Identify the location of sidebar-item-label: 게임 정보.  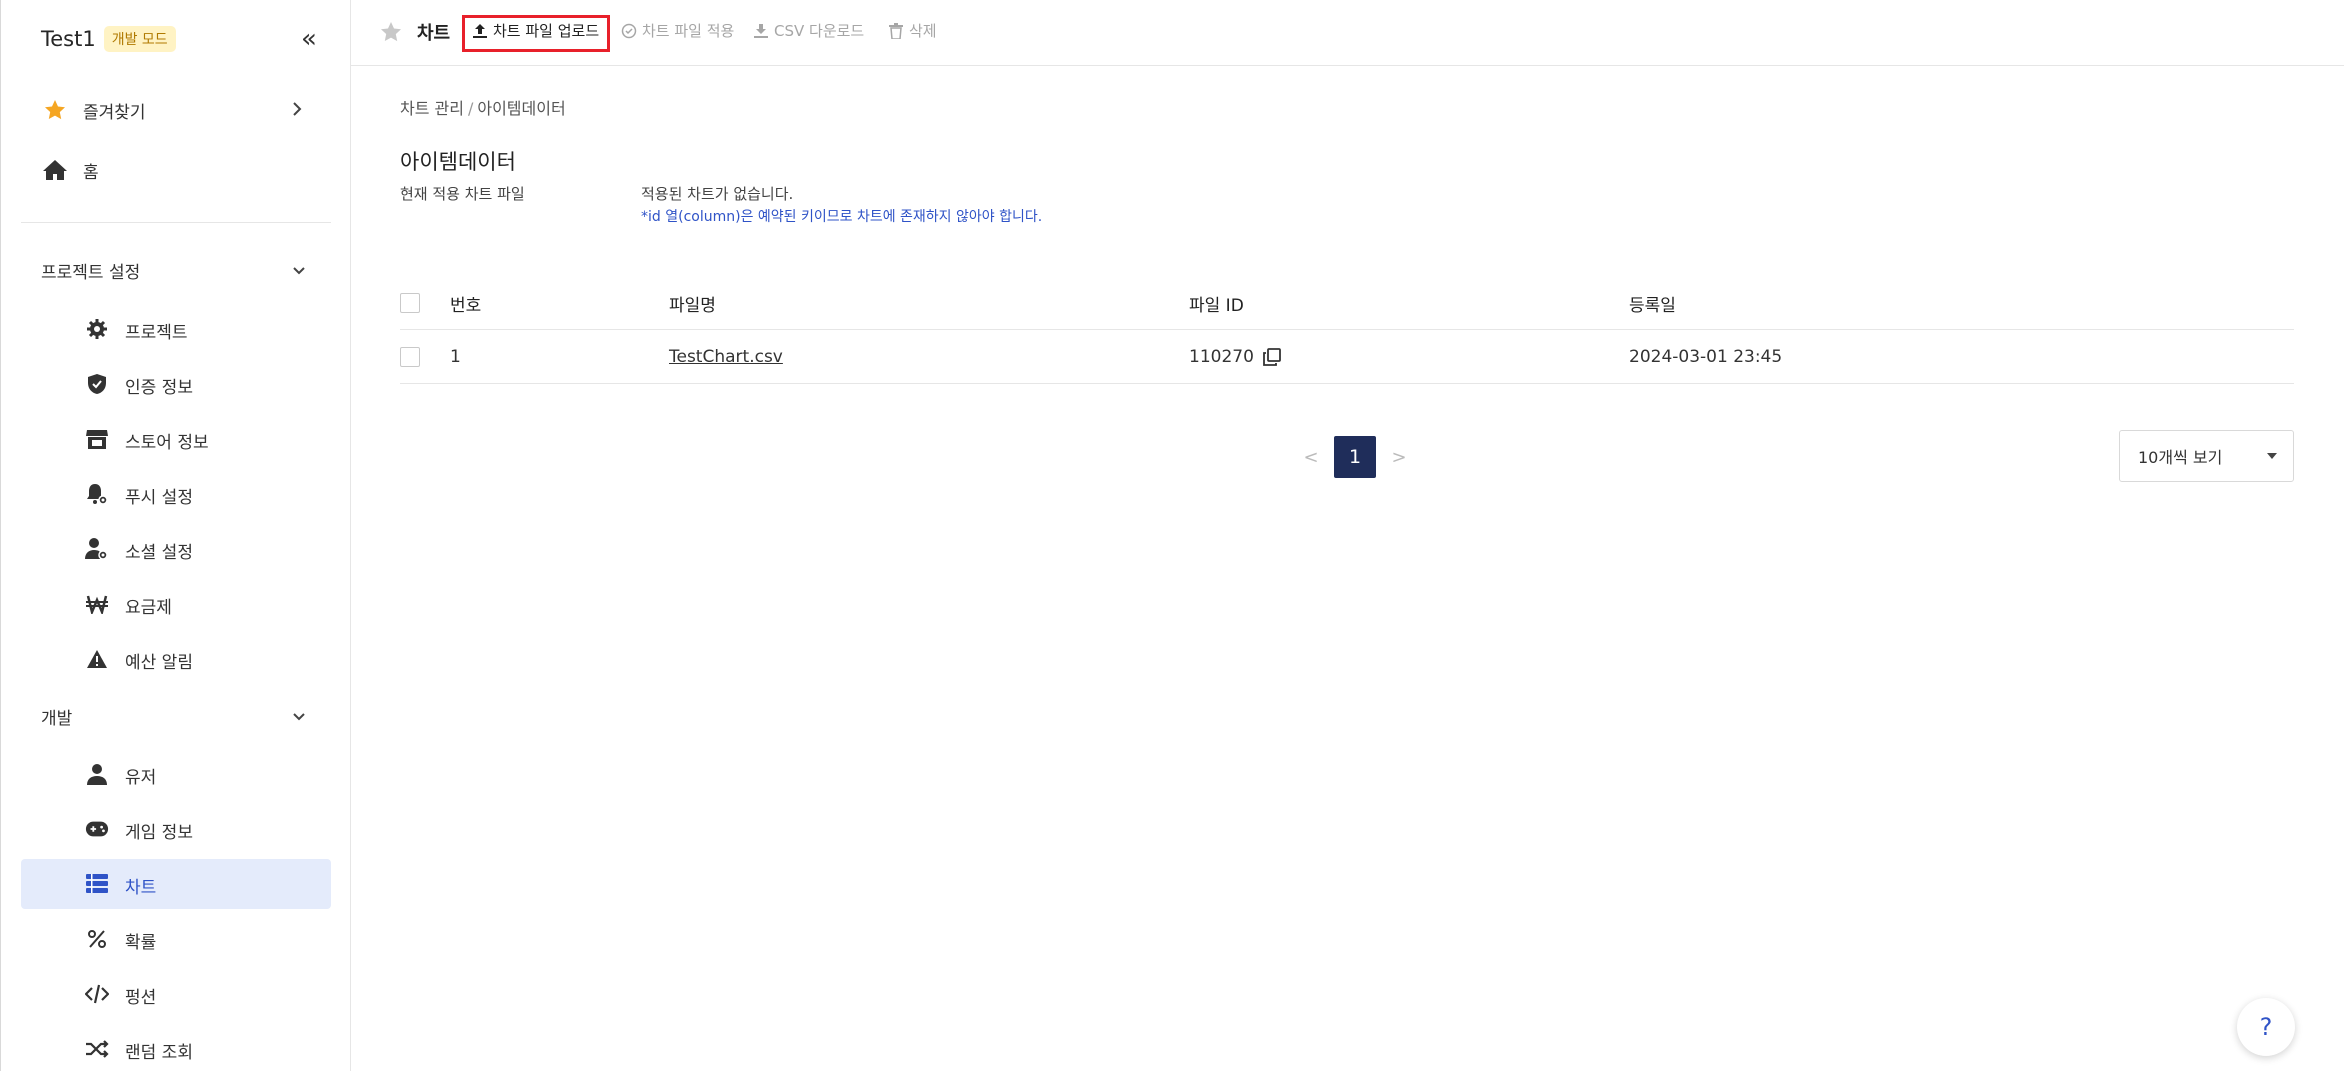
(159, 833).